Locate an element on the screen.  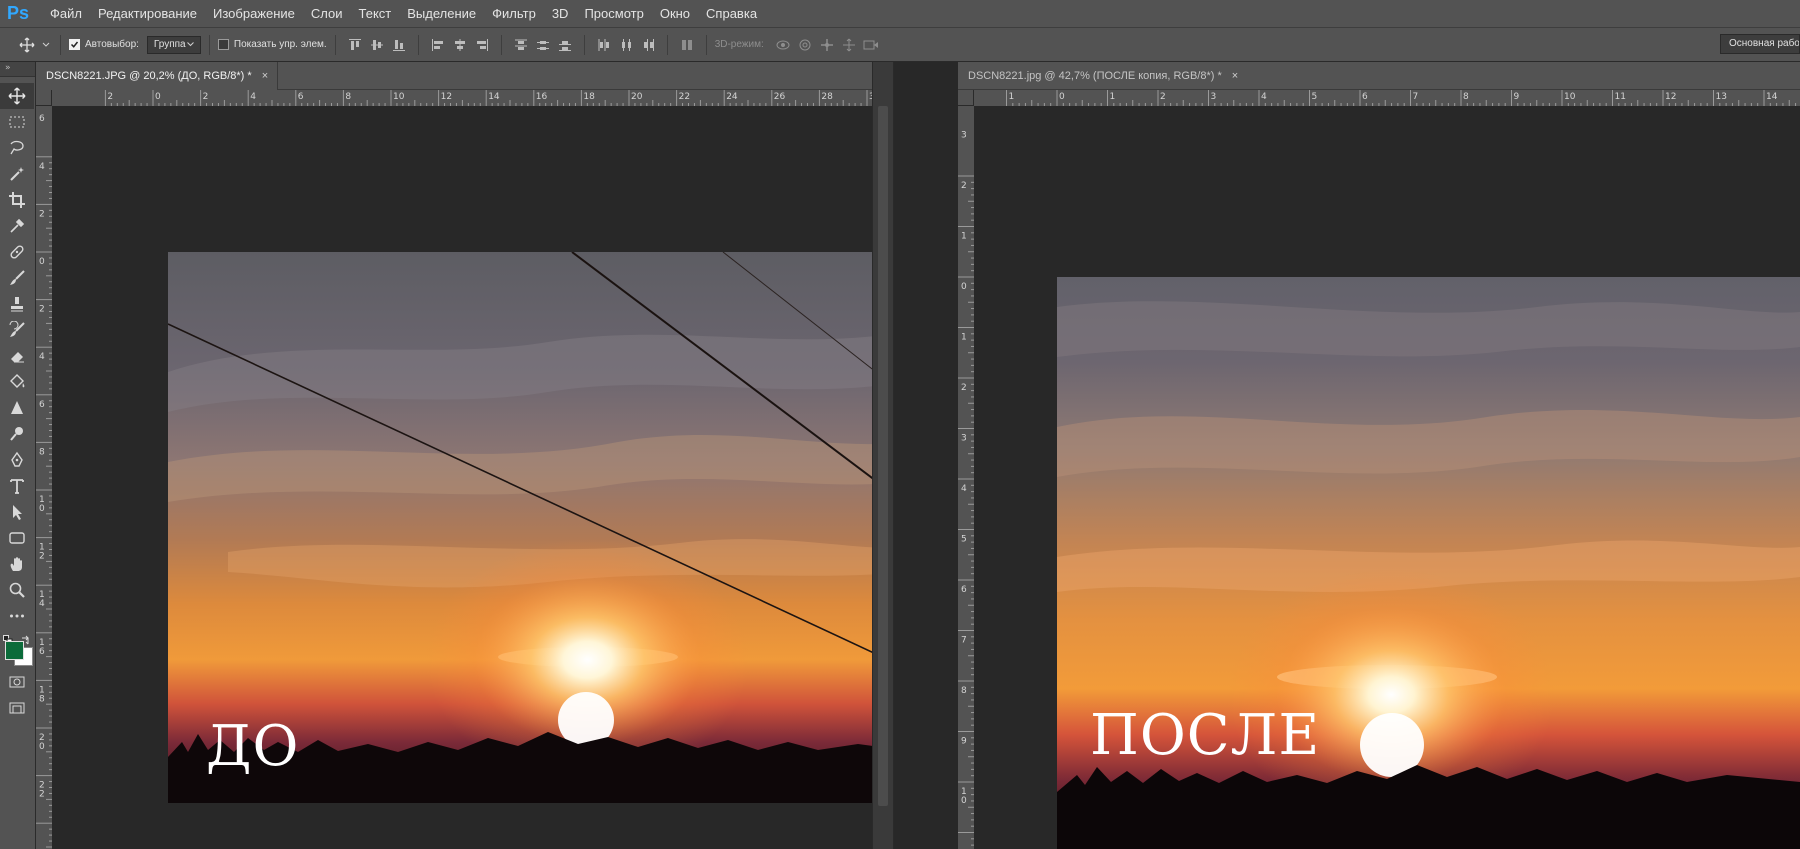
panel-splitter is located at coordinates (883, 455).